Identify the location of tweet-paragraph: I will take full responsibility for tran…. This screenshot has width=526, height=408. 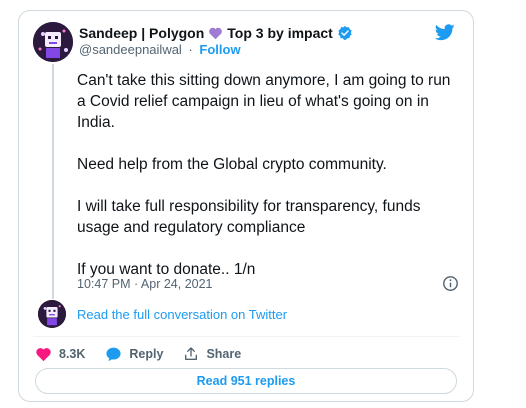
(249, 217).